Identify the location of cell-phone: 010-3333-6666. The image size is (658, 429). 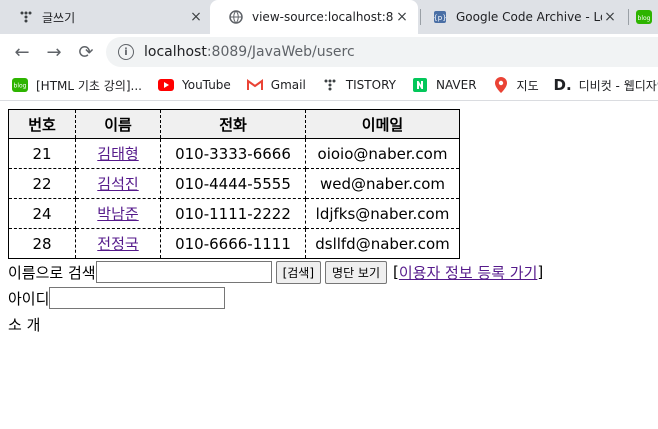
(233, 153).